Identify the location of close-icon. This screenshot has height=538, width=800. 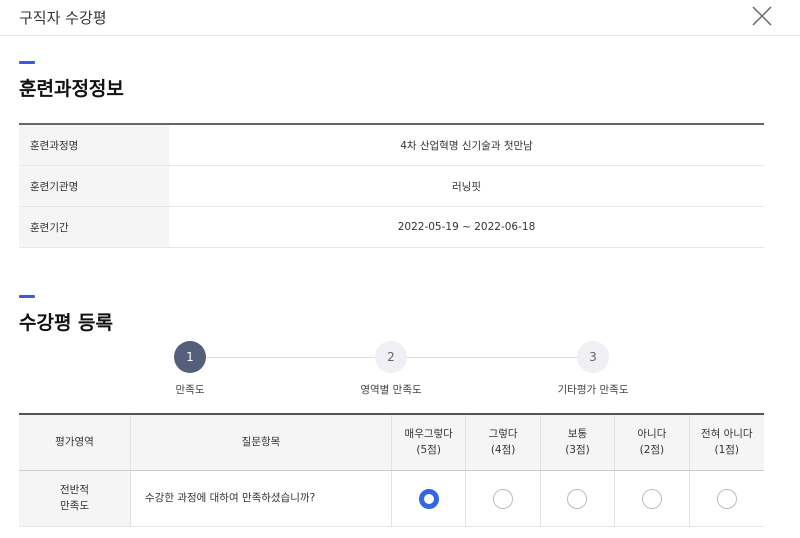
(762, 16).